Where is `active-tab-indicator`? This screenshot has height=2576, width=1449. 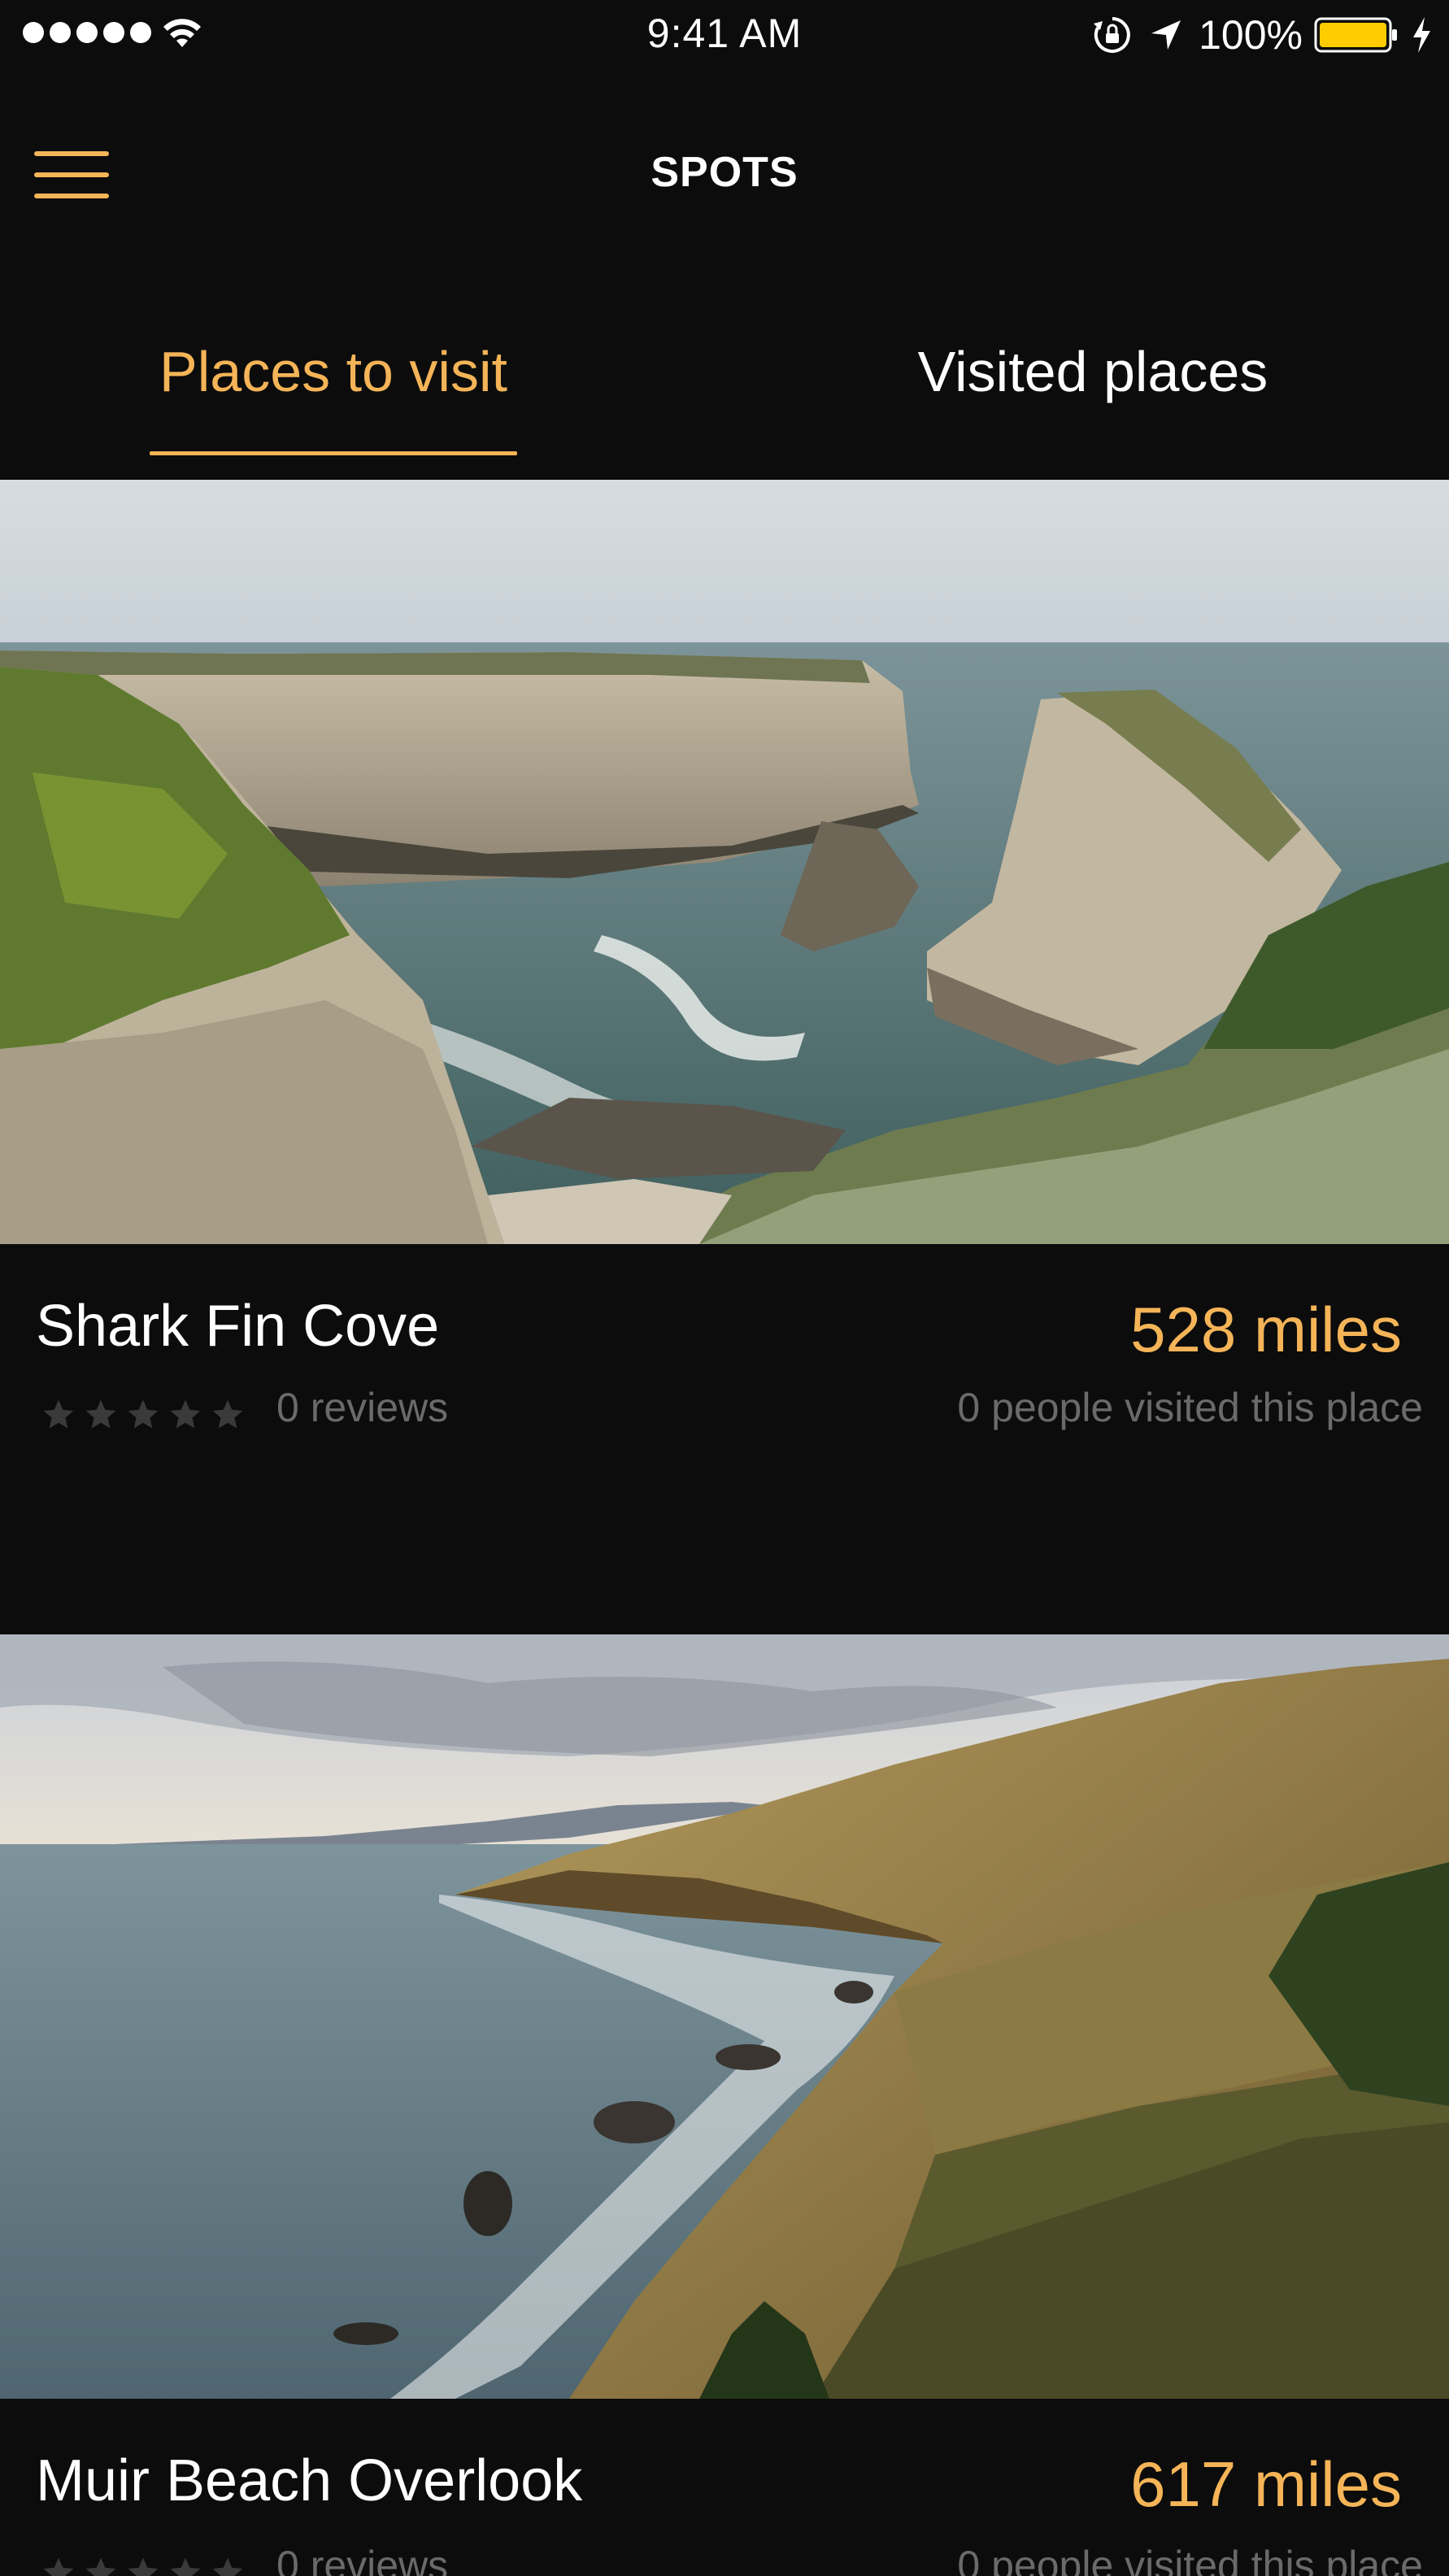
active-tab-indicator is located at coordinates (333, 453).